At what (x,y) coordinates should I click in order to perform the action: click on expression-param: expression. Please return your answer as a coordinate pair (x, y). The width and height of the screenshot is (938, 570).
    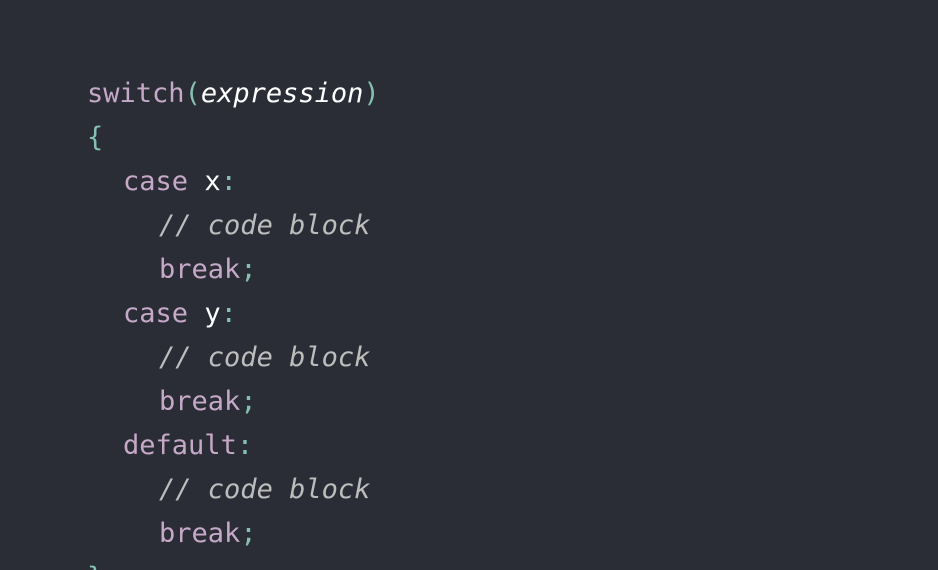
    Looking at the image, I should click on (282, 93).